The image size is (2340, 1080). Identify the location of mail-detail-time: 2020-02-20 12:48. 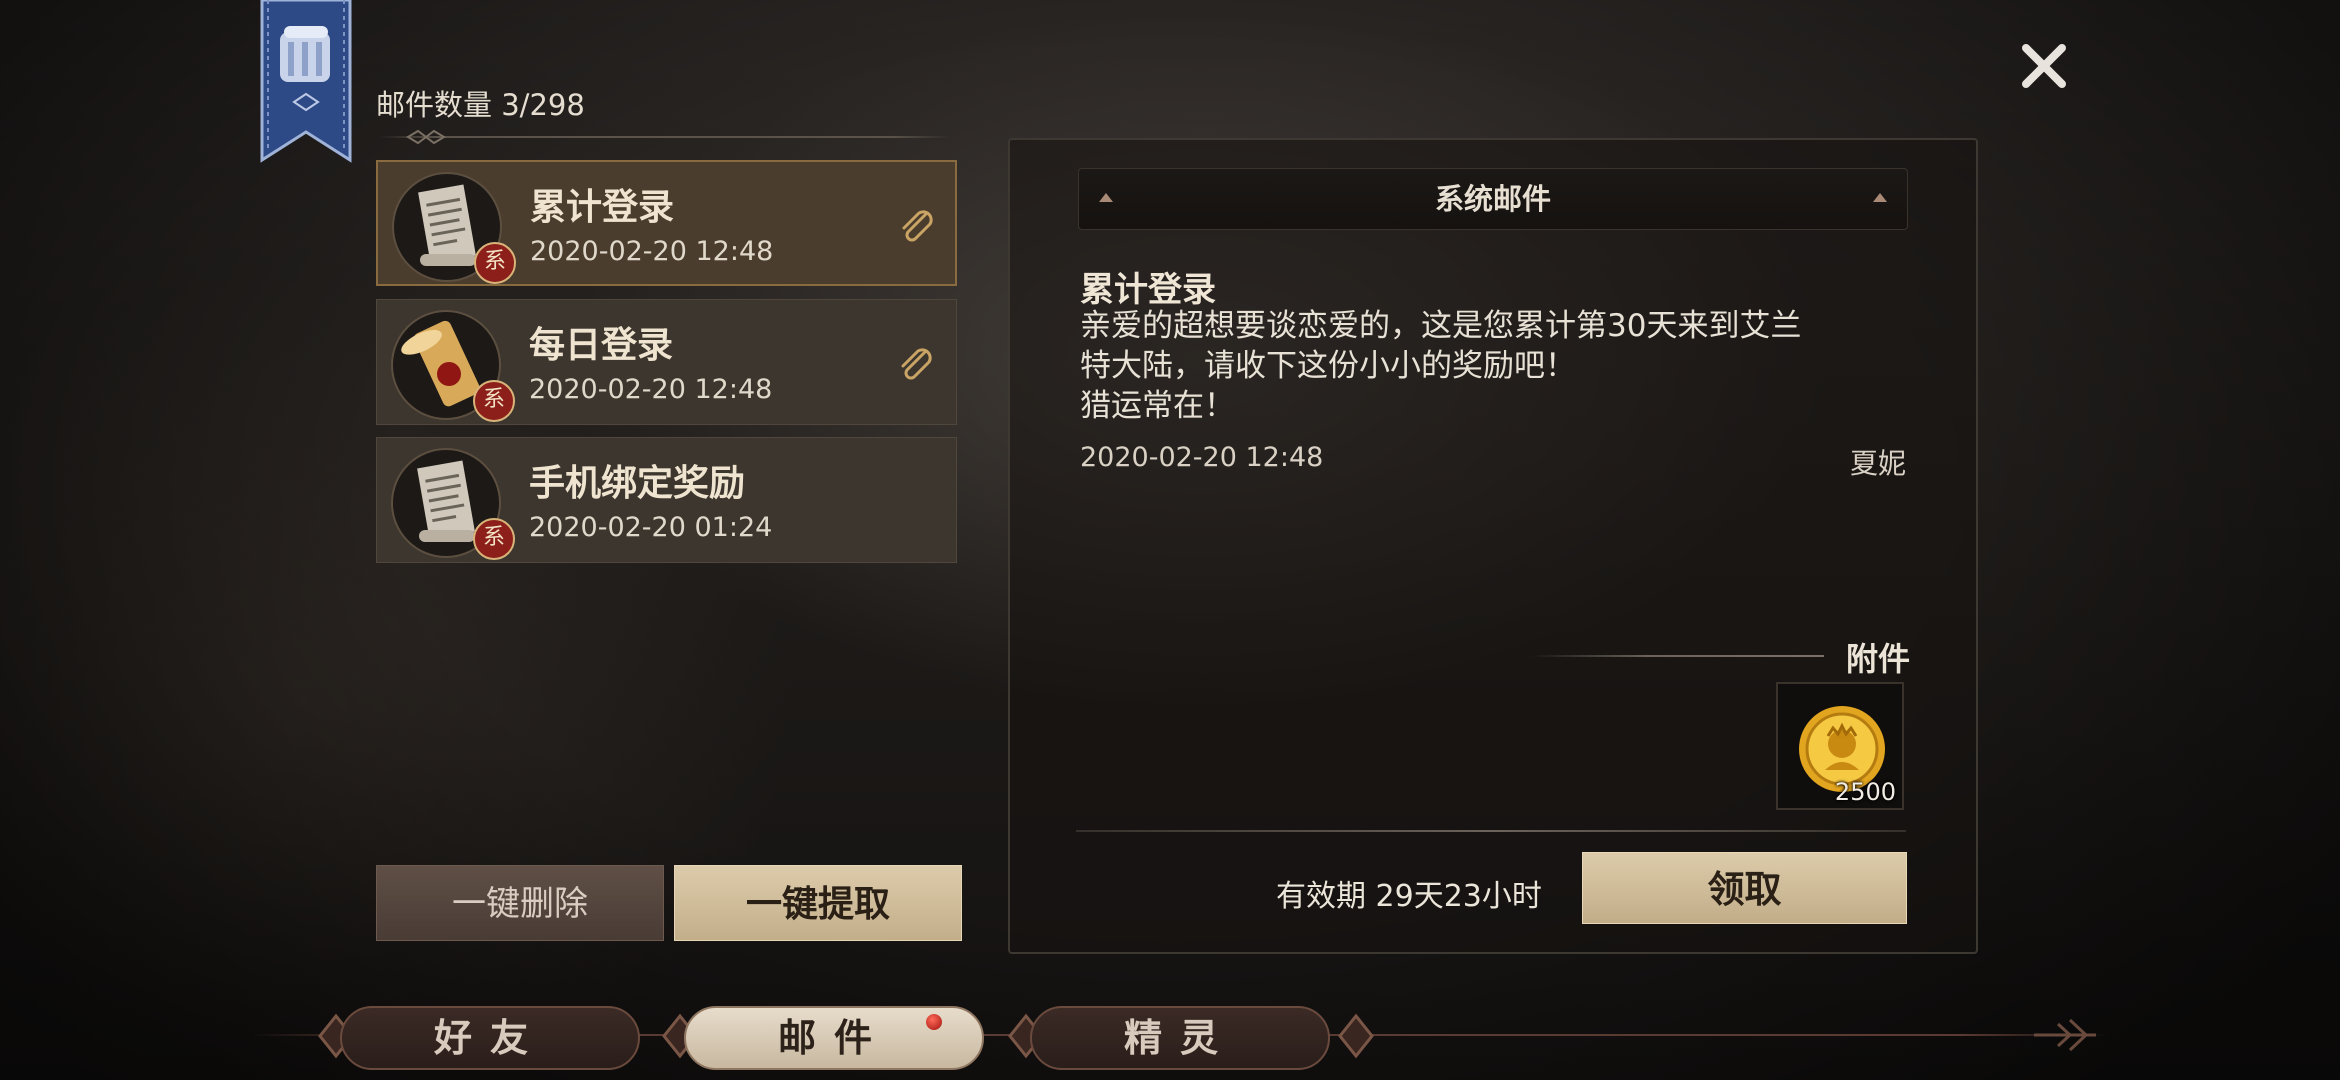
(1202, 457).